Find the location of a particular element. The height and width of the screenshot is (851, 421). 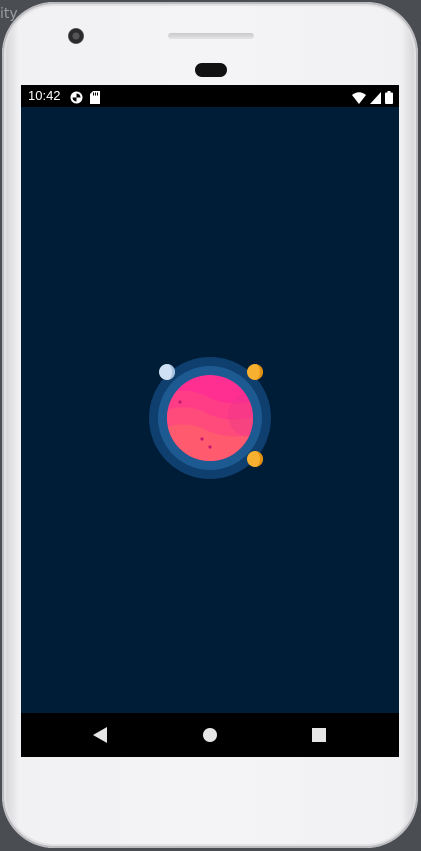

status-bar: 10:42 is located at coordinates (210, 96).